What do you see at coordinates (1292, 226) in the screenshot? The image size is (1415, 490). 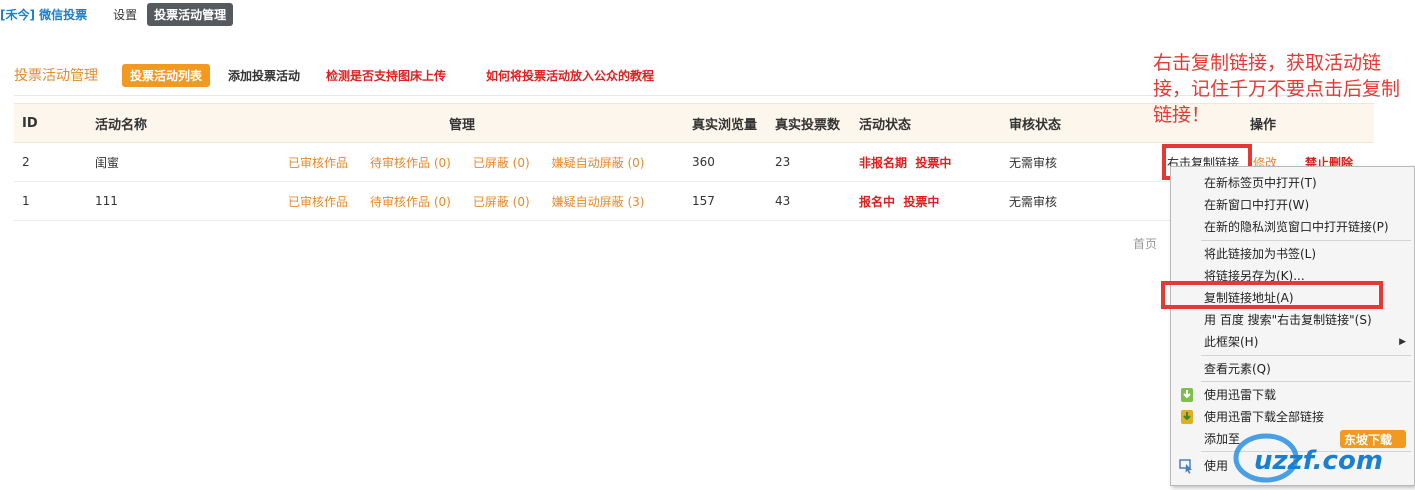 I see `menu-open-private: 在新的隐私浏览窗口中打开链接(P)` at bounding box center [1292, 226].